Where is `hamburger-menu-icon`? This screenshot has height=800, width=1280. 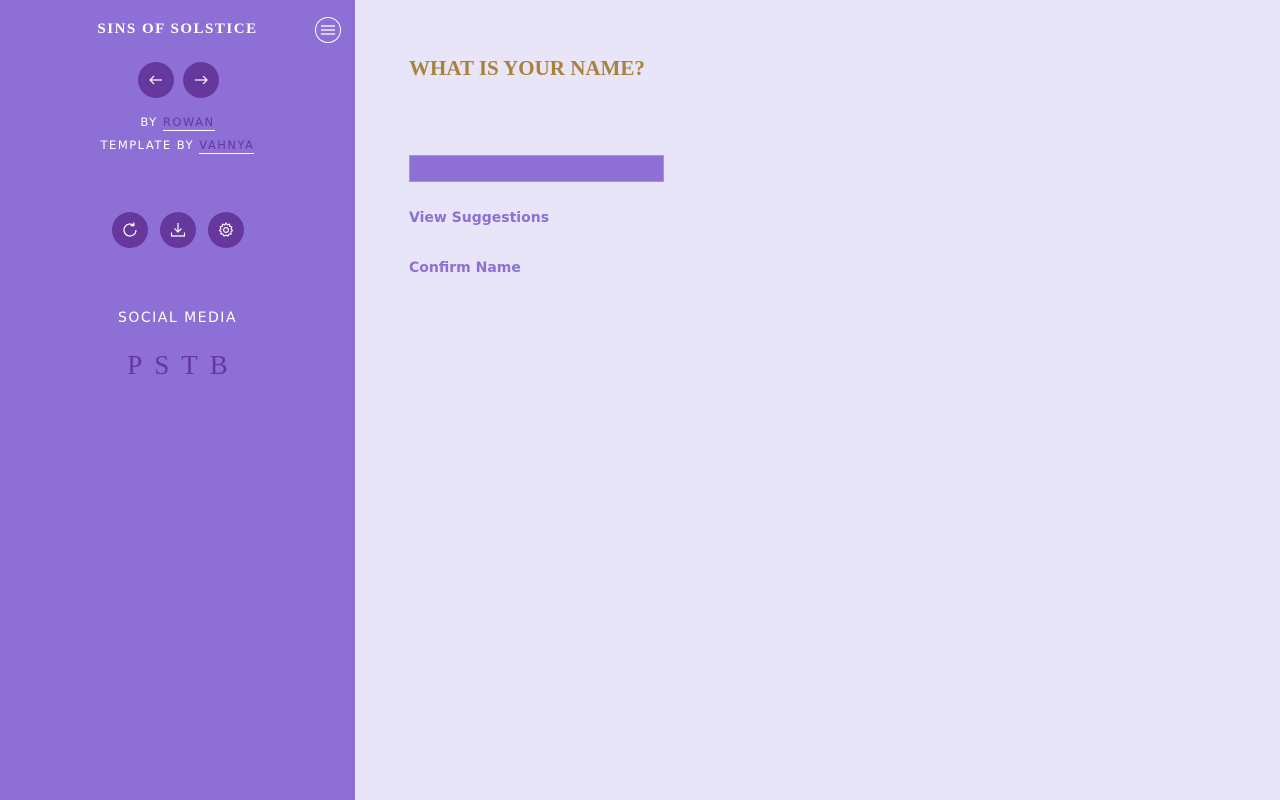 hamburger-menu-icon is located at coordinates (328, 30).